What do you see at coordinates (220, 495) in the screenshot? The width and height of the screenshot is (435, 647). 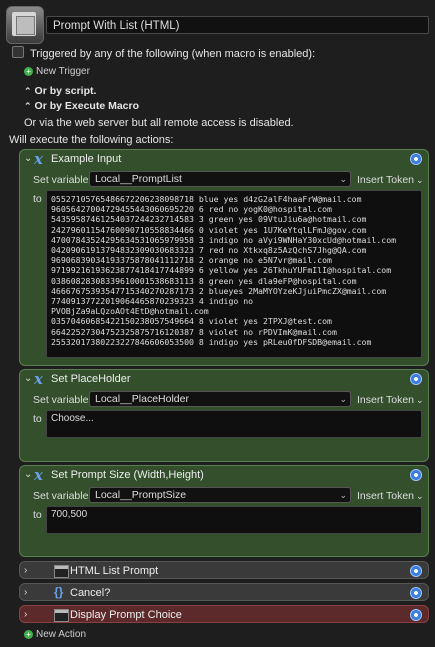 I see `variable-name-field: Local__PromptSize ⌄` at bounding box center [220, 495].